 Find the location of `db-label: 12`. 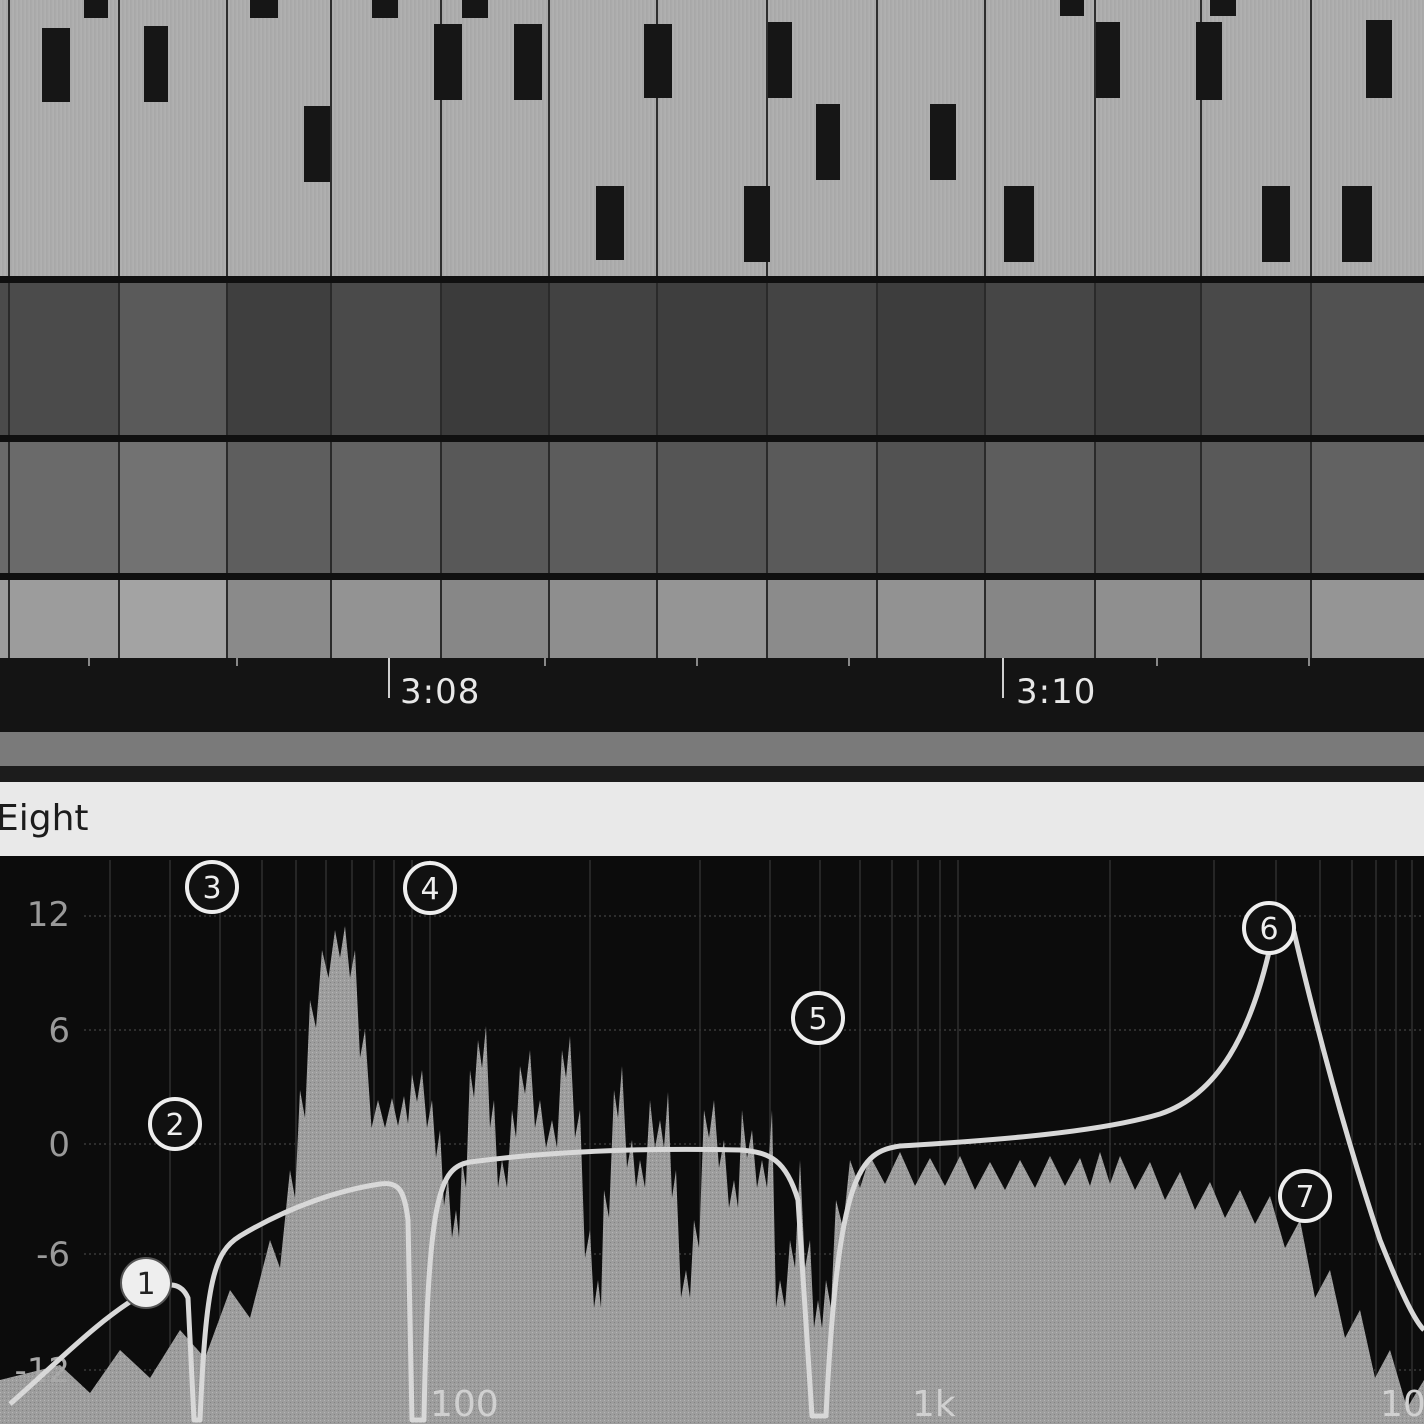

db-label: 12 is located at coordinates (48, 915).